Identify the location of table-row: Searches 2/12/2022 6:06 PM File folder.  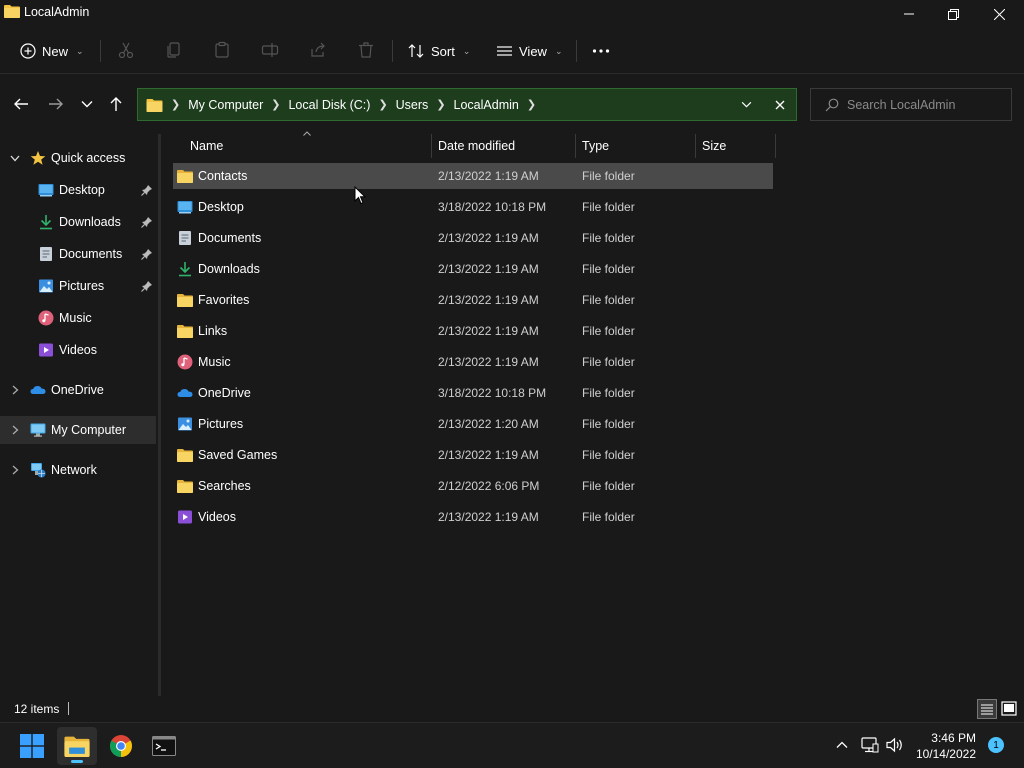
(473, 486).